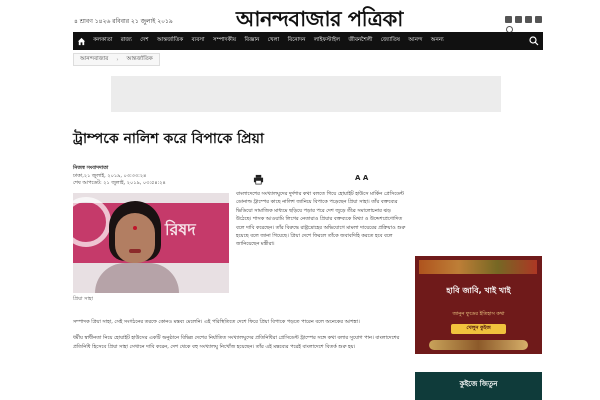 This screenshot has width=600, height=400. What do you see at coordinates (361, 178) in the screenshot?
I see `font-size-control: A A` at bounding box center [361, 178].